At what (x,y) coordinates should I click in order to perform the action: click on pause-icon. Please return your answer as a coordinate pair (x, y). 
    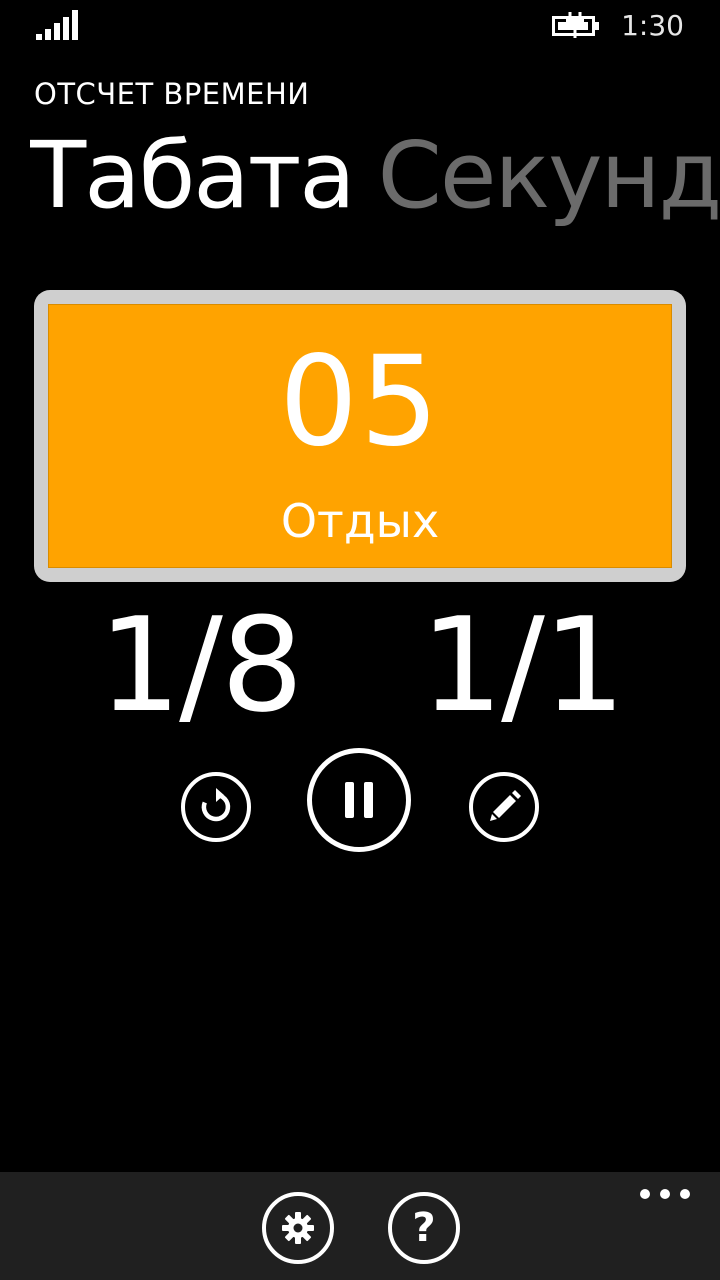
    Looking at the image, I should click on (359, 800).